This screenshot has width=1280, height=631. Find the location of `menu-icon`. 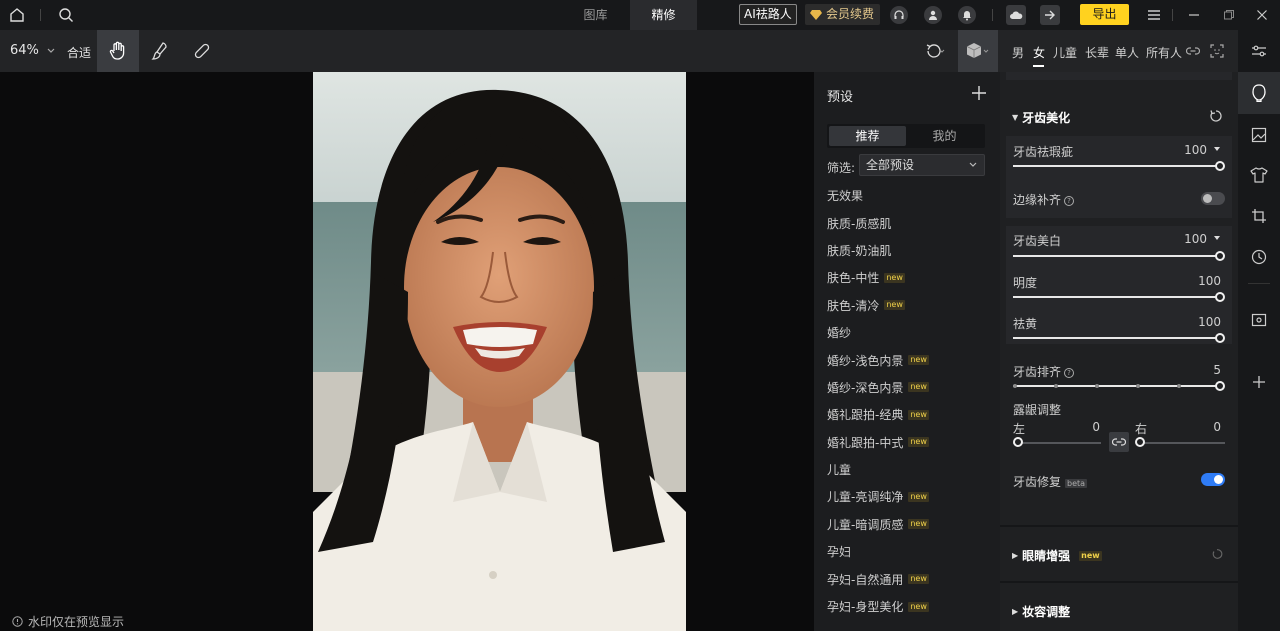

menu-icon is located at coordinates (1154, 15).